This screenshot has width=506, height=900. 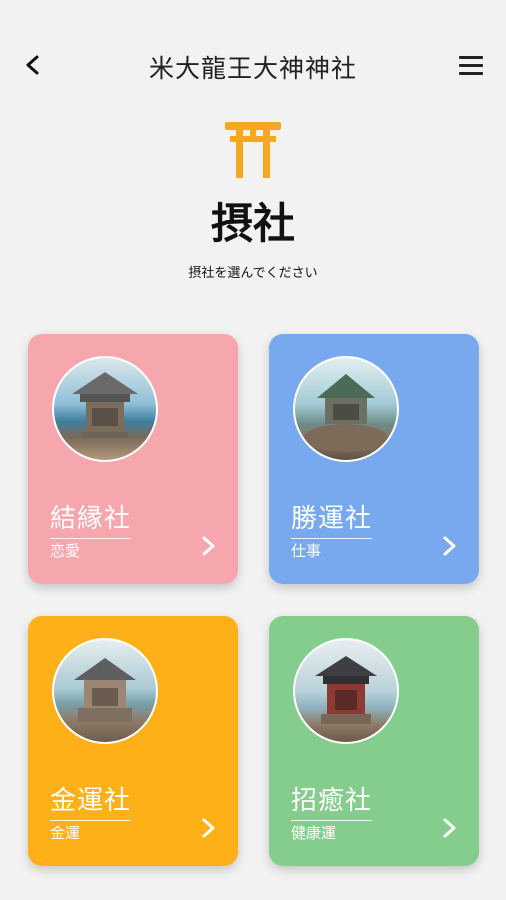 I want to click on shrine-card-kechienja: 結縁社 恋愛, so click(x=133, y=459).